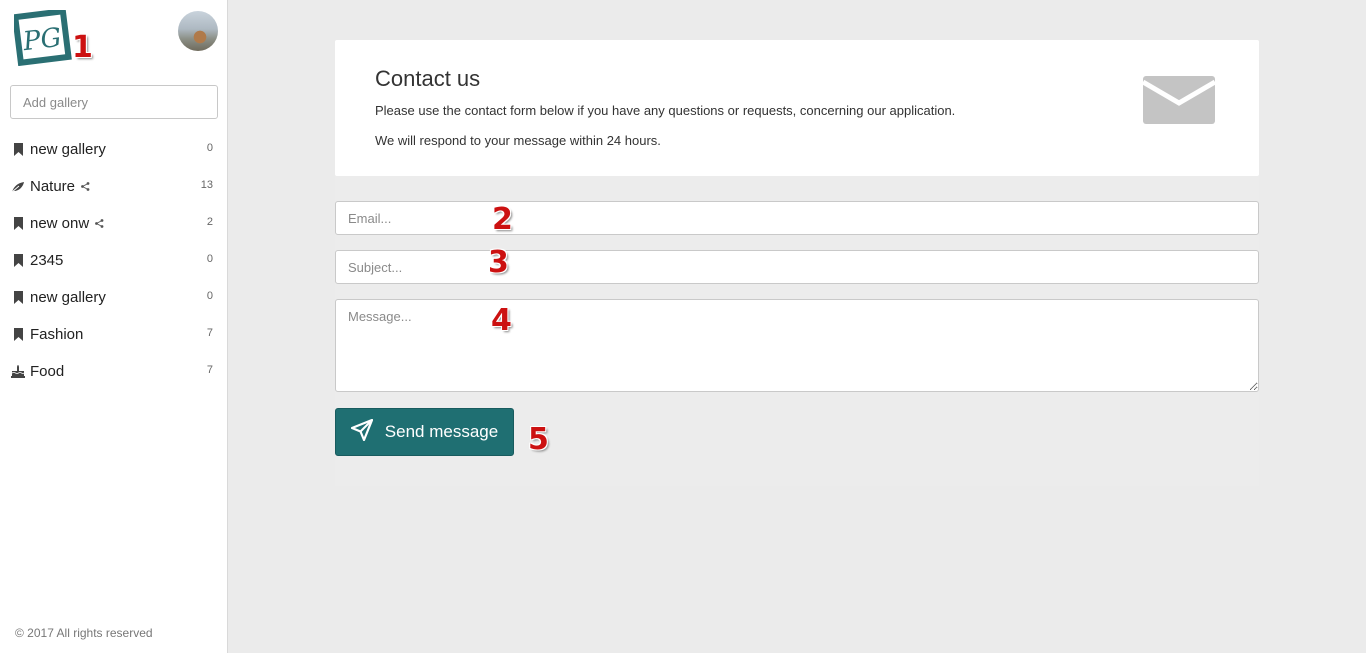 The image size is (1366, 653). Describe the element at coordinates (18, 187) in the screenshot. I see `leaf-icon` at that location.